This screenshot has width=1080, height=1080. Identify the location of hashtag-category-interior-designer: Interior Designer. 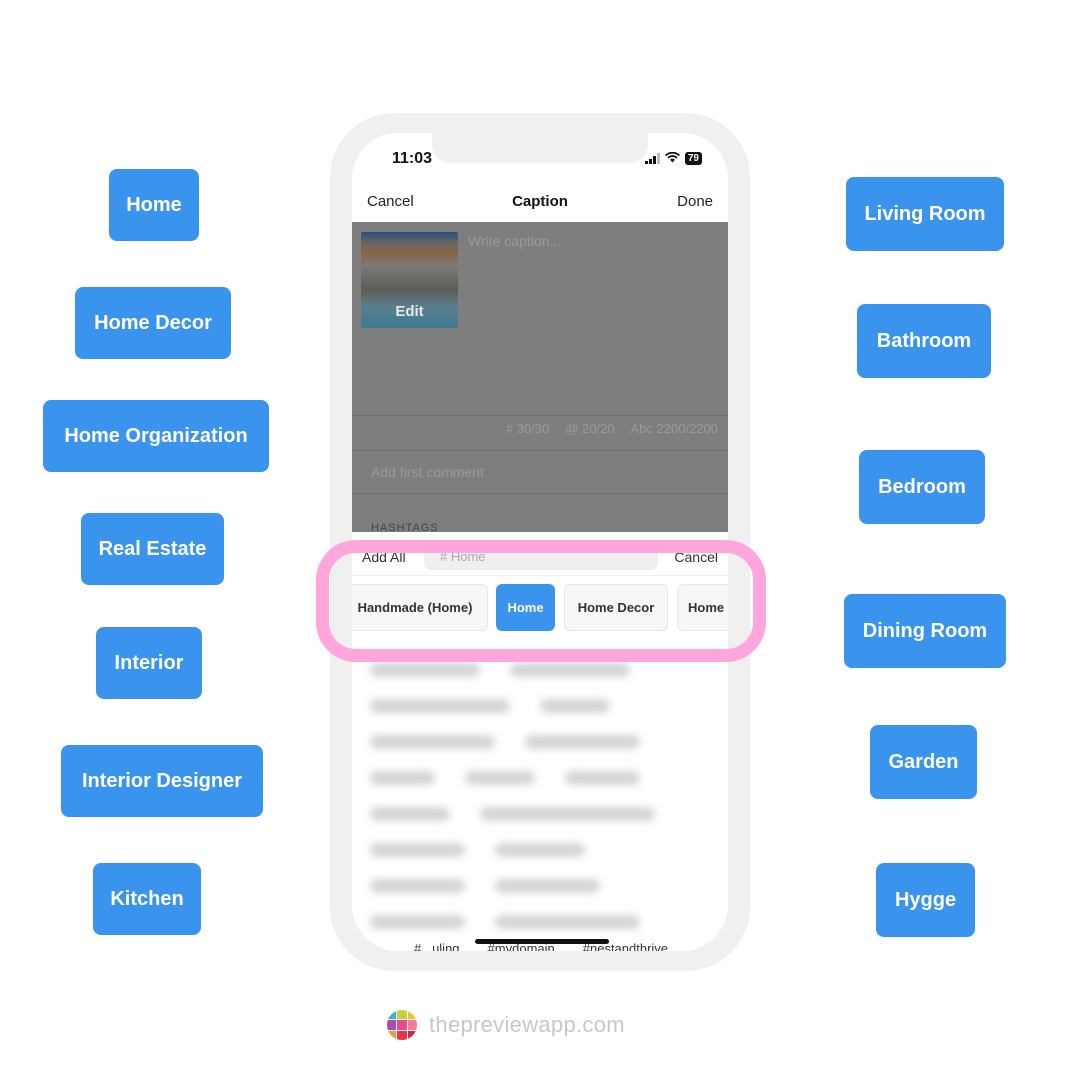
(162, 781).